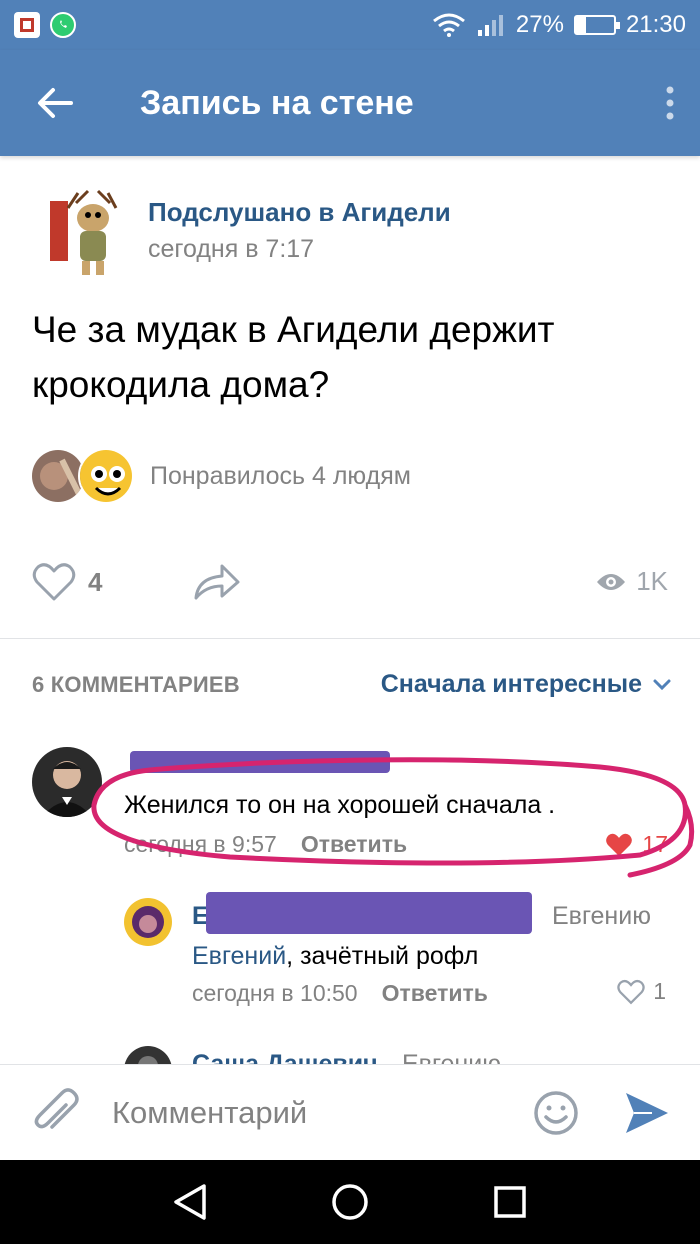  I want to click on comment-composer, so click(350, 1112).